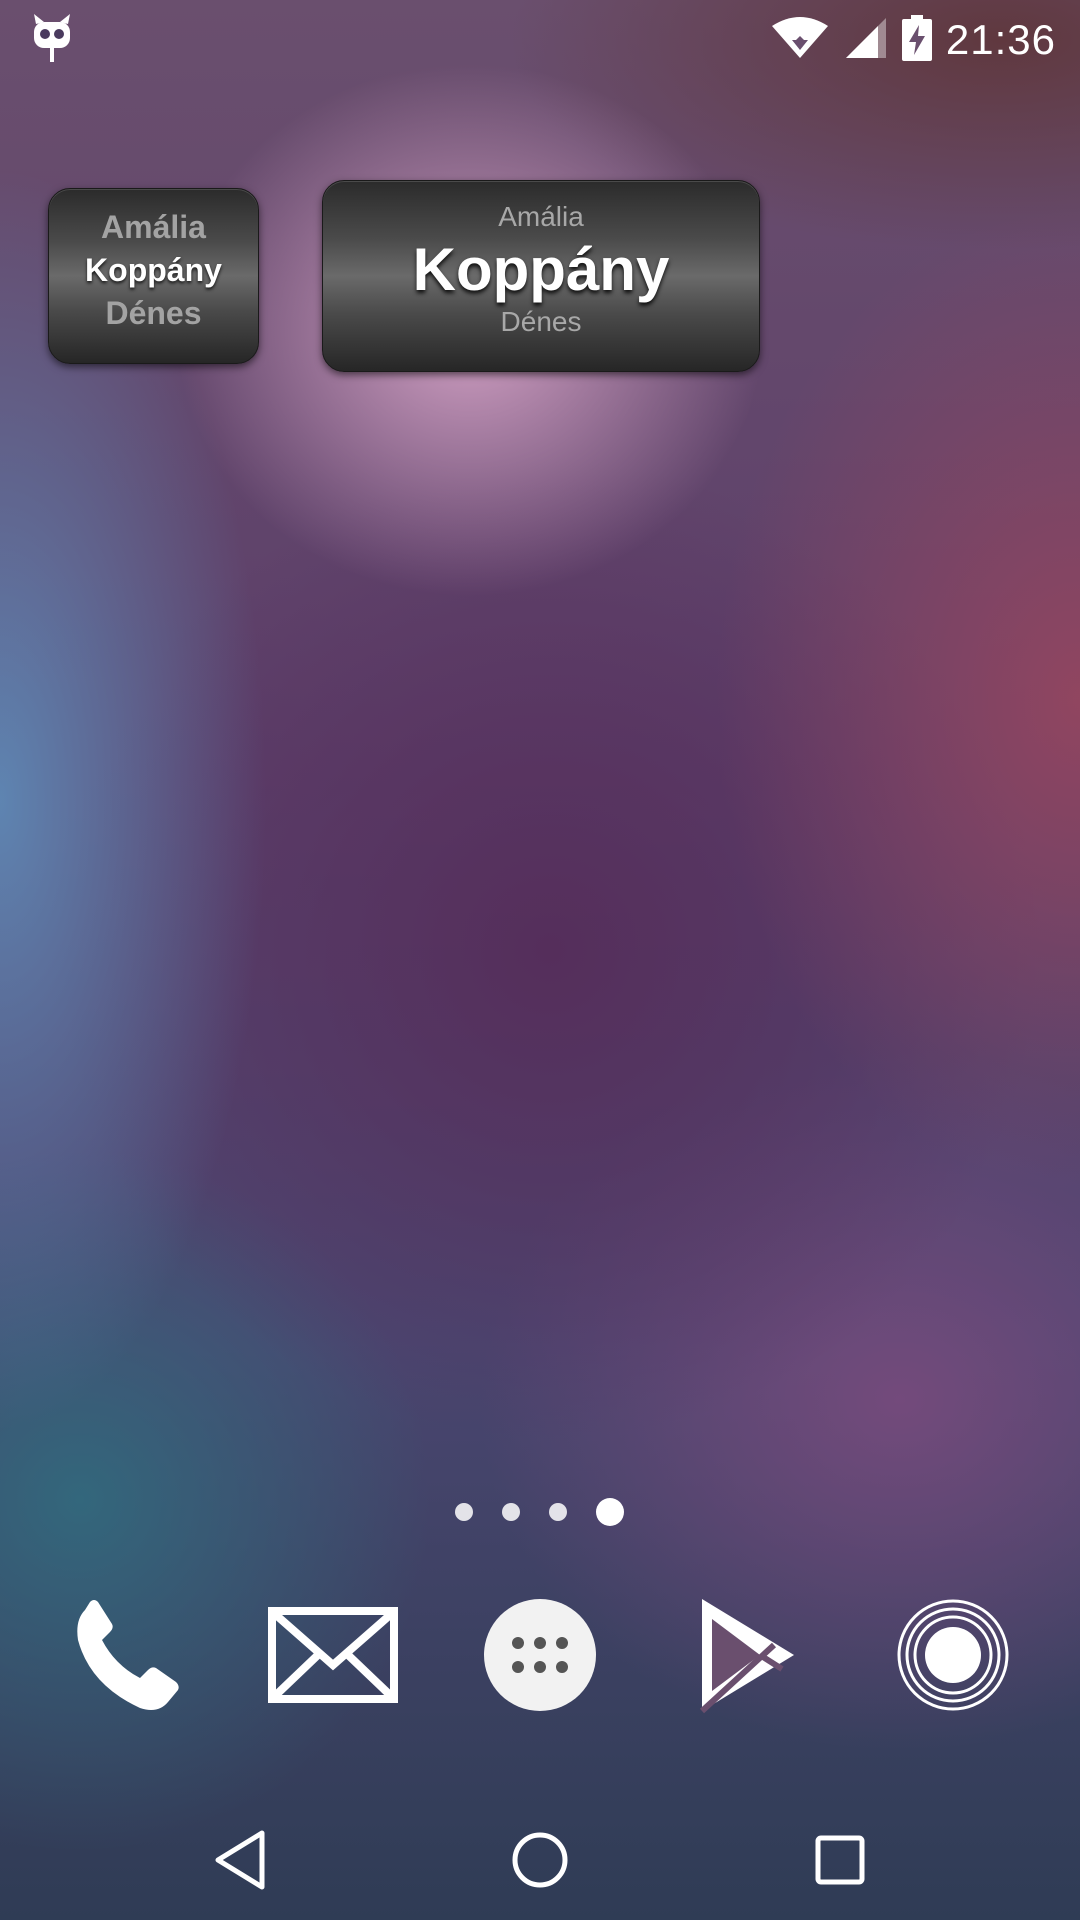 The height and width of the screenshot is (1920, 1080). Describe the element at coordinates (539, 1512) in the screenshot. I see `page-indicator` at that location.